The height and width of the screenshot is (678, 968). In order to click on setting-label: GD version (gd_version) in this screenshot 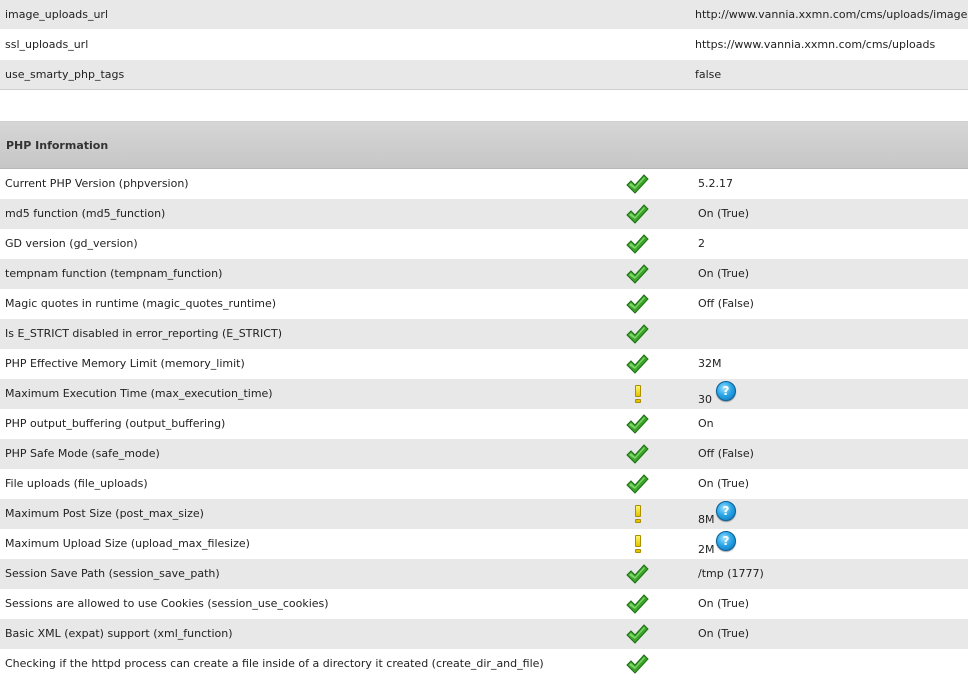, I will do `click(71, 243)`.